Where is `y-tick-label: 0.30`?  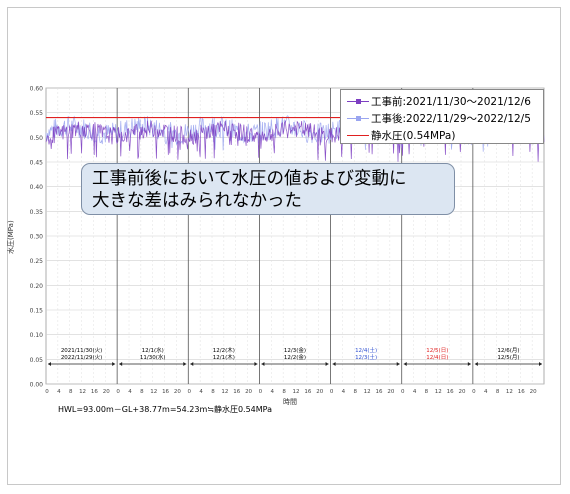
y-tick-label: 0.30 is located at coordinates (37, 237).